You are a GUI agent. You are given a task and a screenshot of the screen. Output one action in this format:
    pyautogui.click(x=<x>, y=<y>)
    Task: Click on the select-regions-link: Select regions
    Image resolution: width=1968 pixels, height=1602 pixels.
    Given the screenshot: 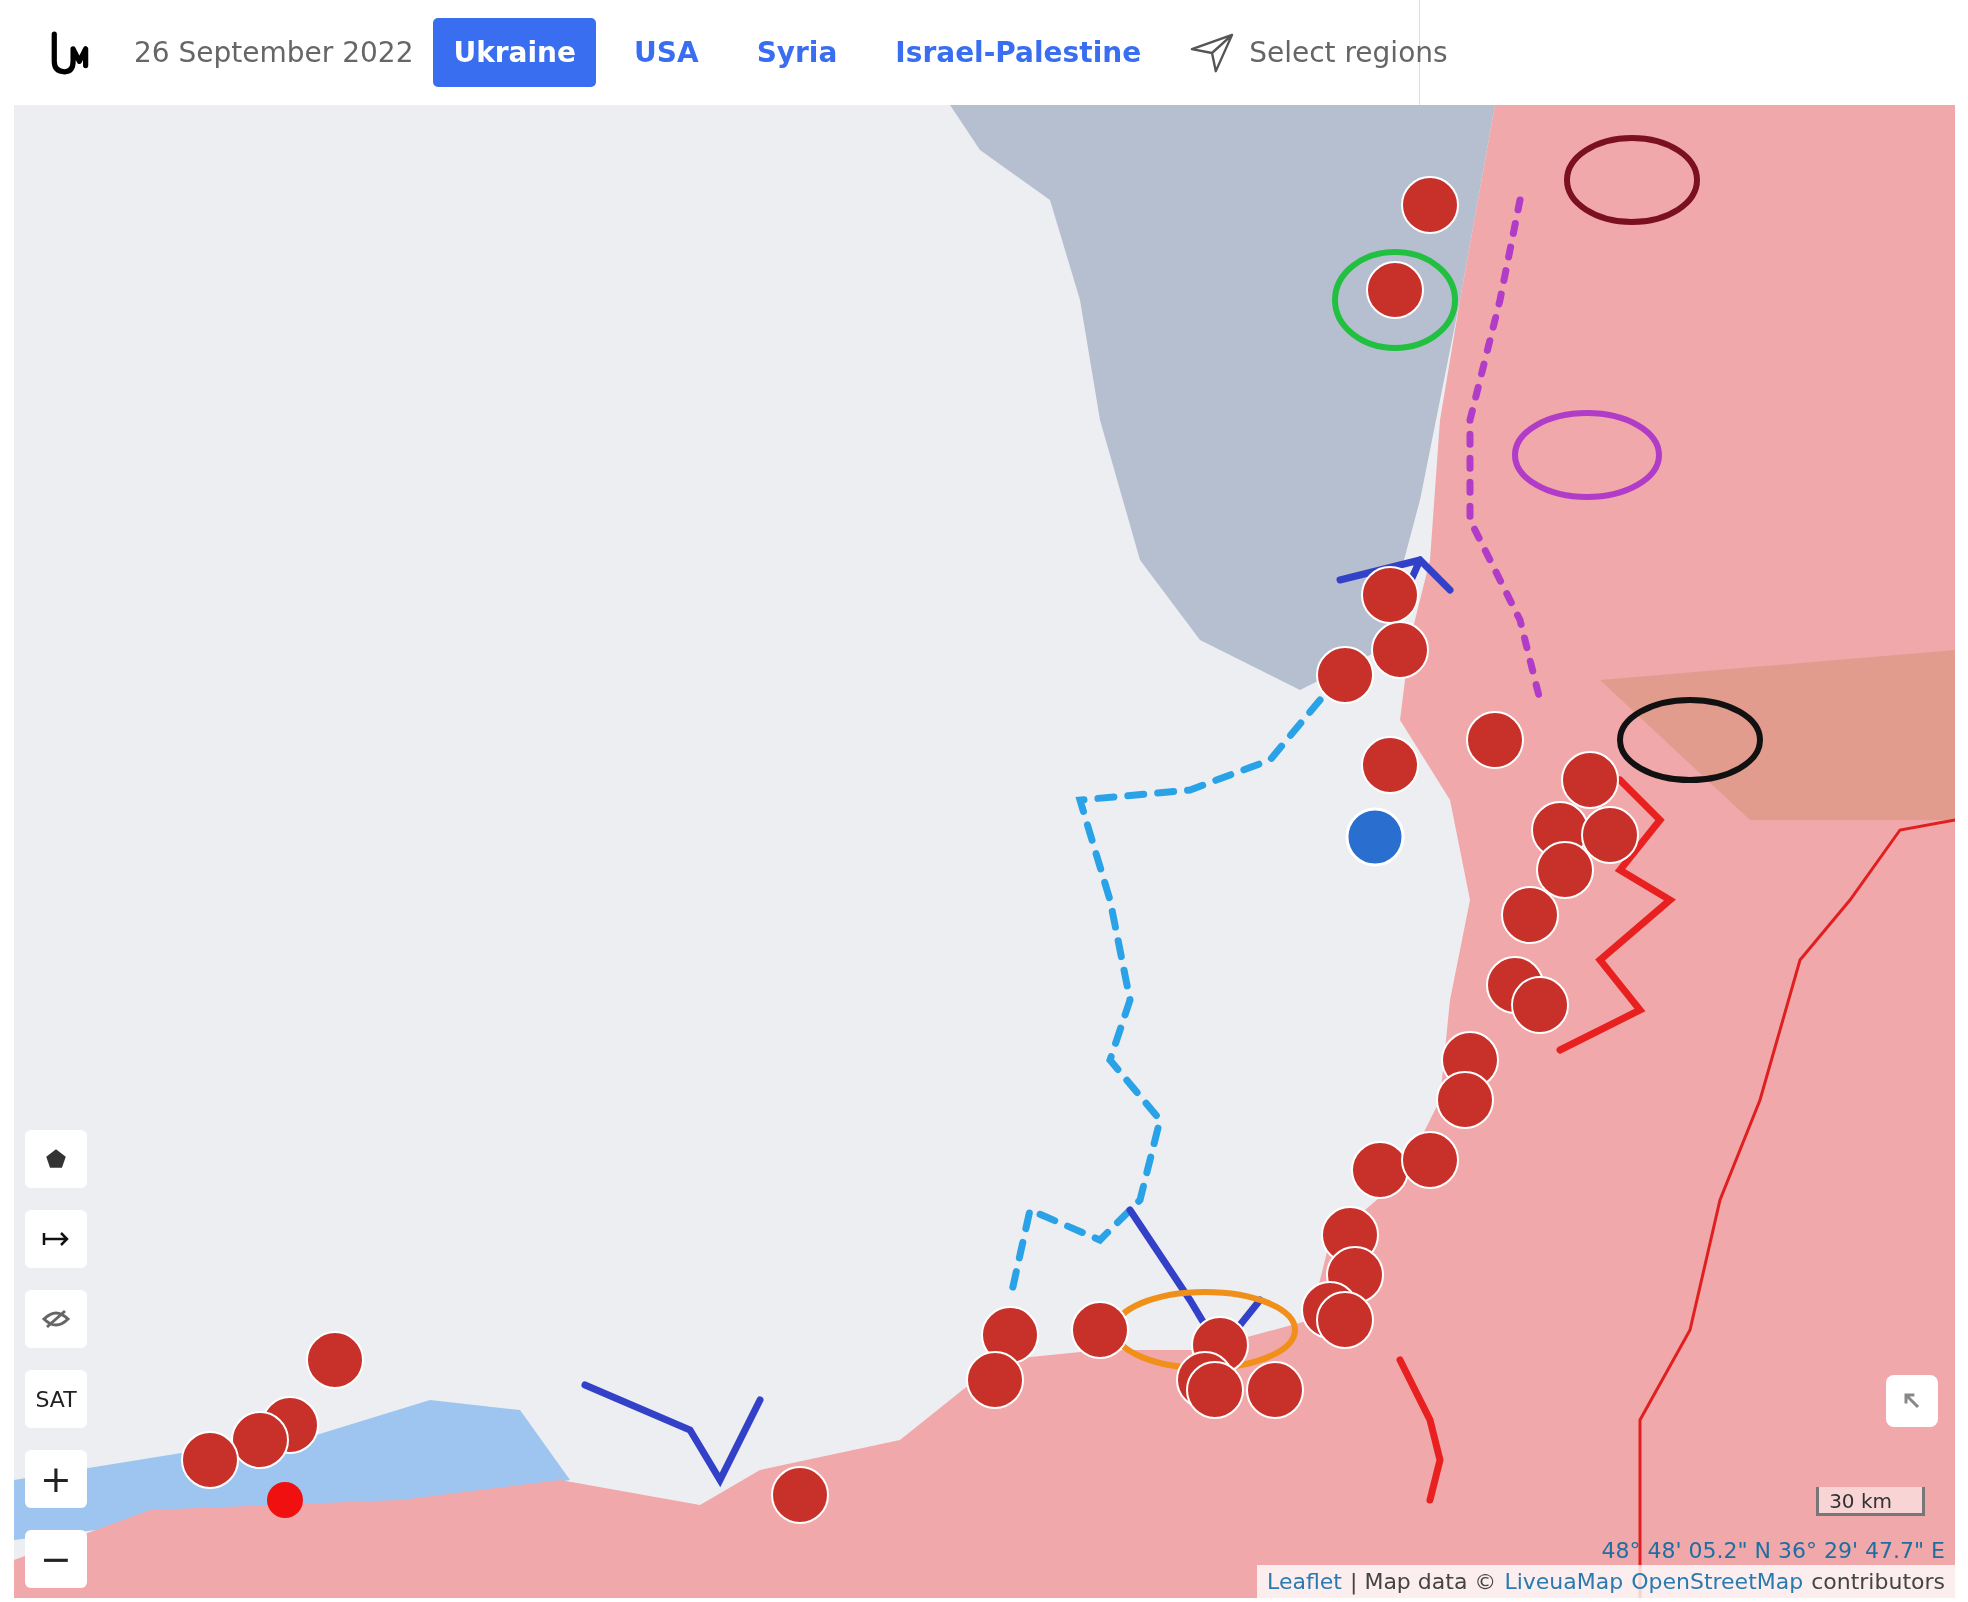 What is the action you would take?
    pyautogui.click(x=1348, y=52)
    